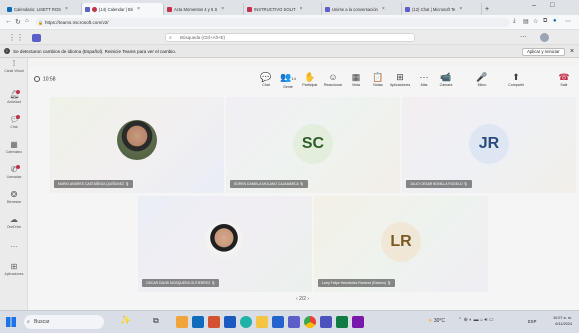  Describe the element at coordinates (534, 5) in the screenshot. I see `minimize-icon: –` at that location.